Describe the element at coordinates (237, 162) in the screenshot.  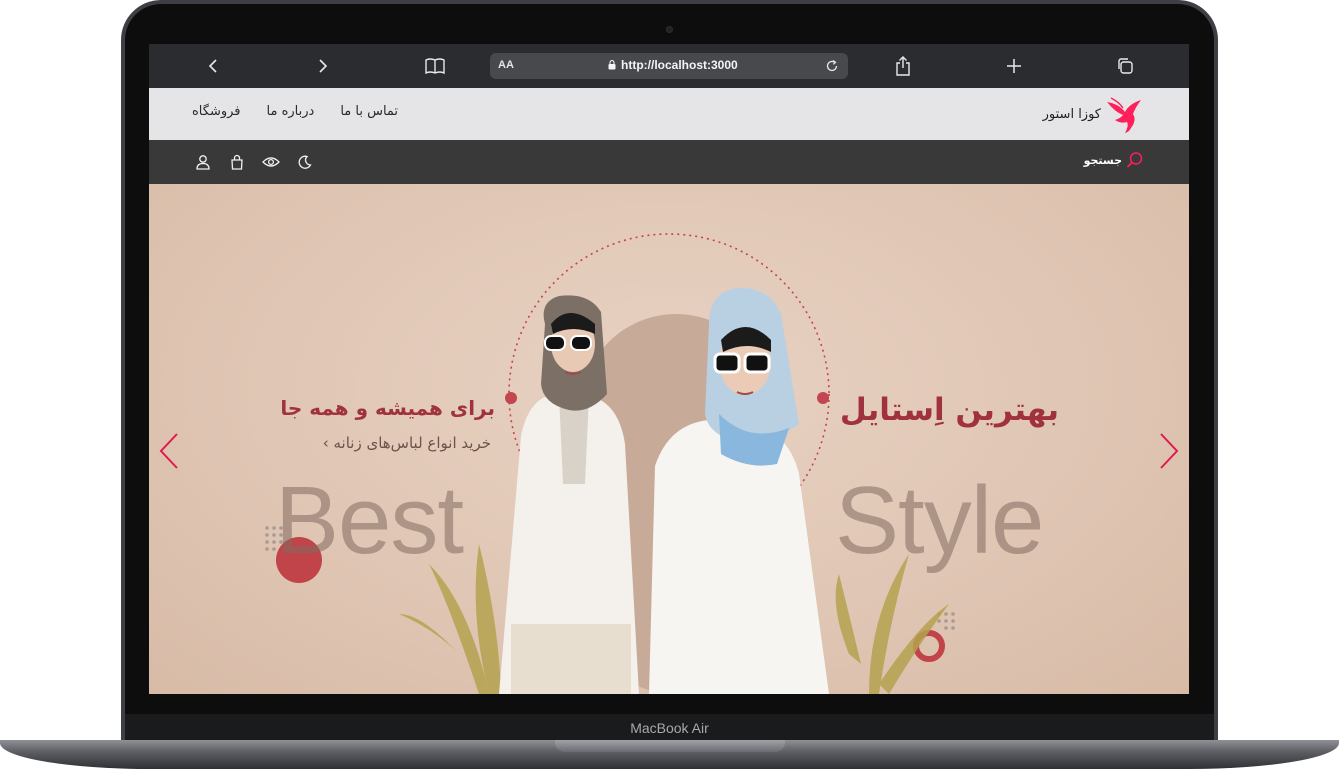
I see `cart-icon` at that location.